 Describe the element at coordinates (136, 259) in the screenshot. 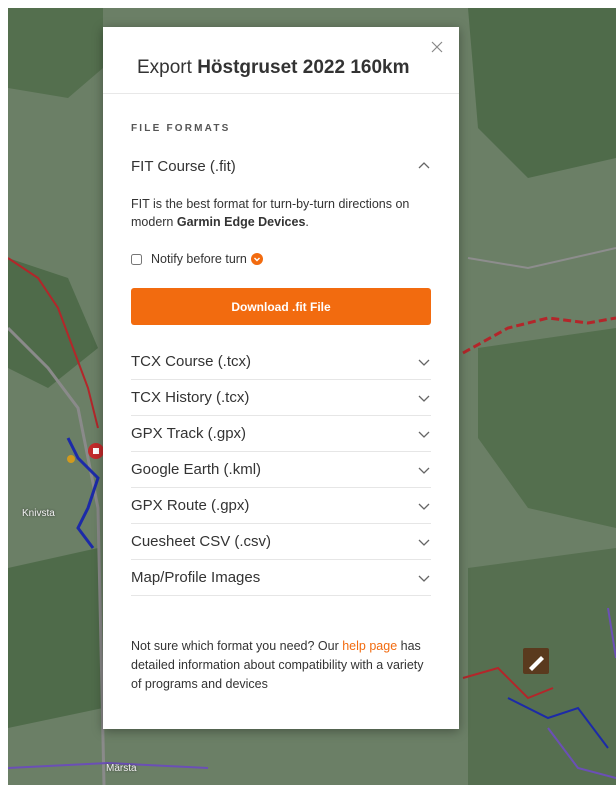

I see `notify-checkbox` at that location.